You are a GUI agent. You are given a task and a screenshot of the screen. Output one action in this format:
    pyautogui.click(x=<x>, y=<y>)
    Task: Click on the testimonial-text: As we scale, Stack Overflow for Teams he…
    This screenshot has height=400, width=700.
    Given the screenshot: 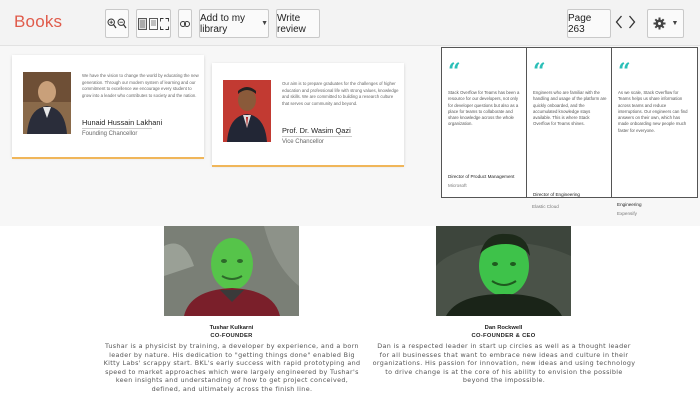 What is the action you would take?
    pyautogui.click(x=653, y=111)
    